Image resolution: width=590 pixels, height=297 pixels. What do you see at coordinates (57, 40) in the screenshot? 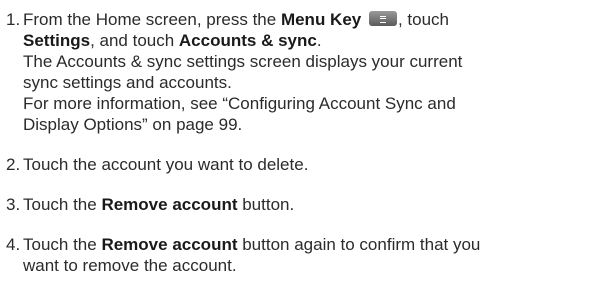
I see `settings-label: Settings` at bounding box center [57, 40].